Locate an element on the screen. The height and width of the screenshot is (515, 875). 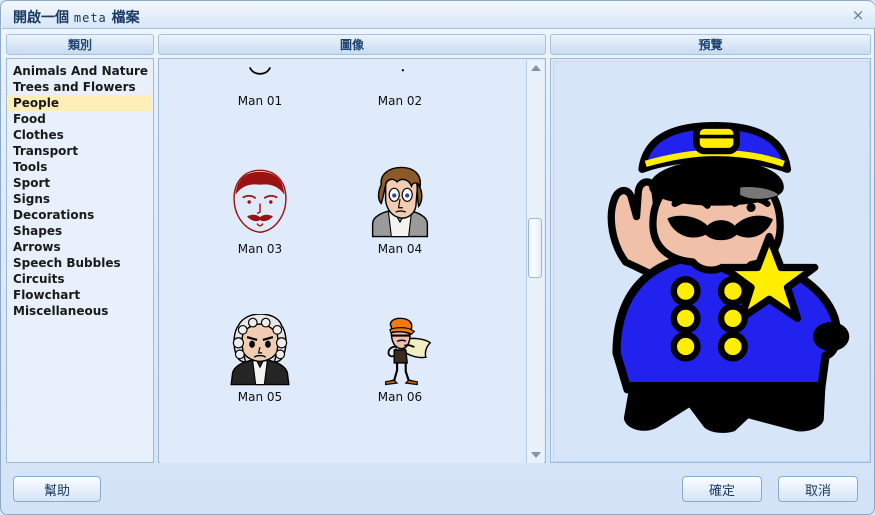
header-category: 類別 is located at coordinates (80, 44).